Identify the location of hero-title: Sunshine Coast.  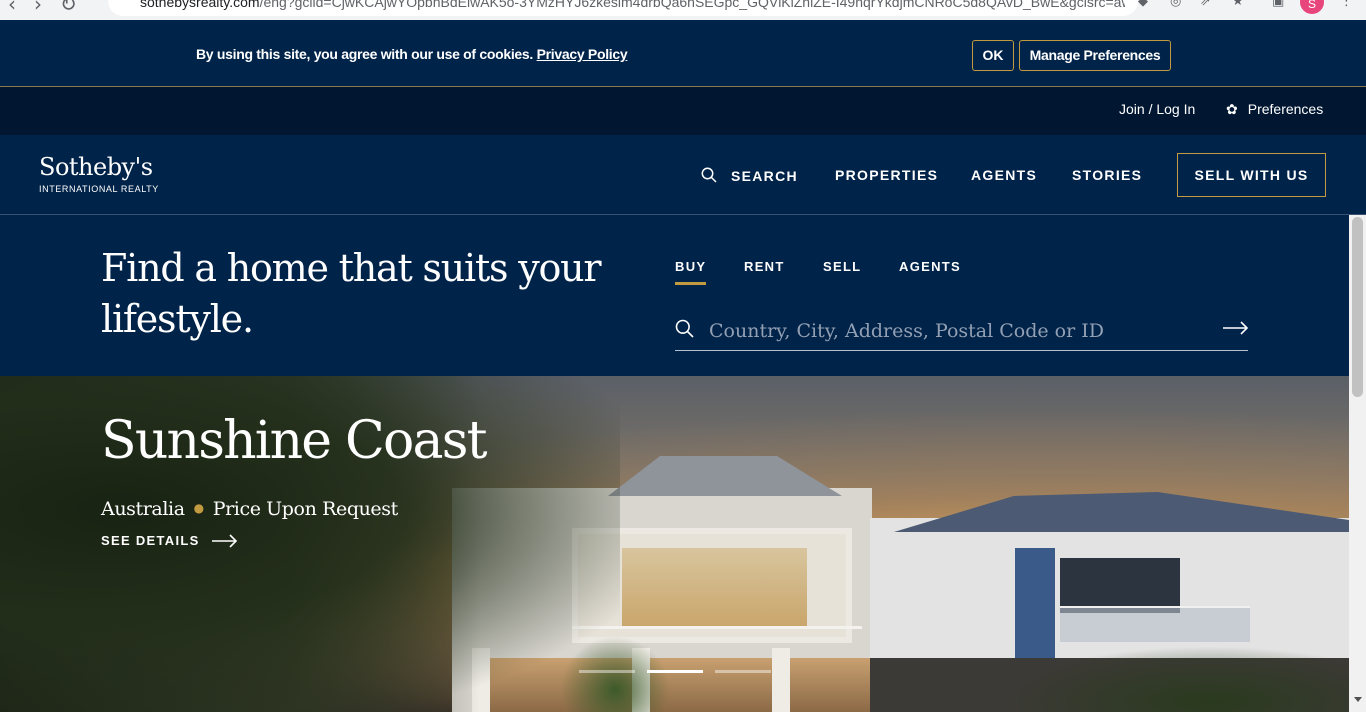
(294, 441).